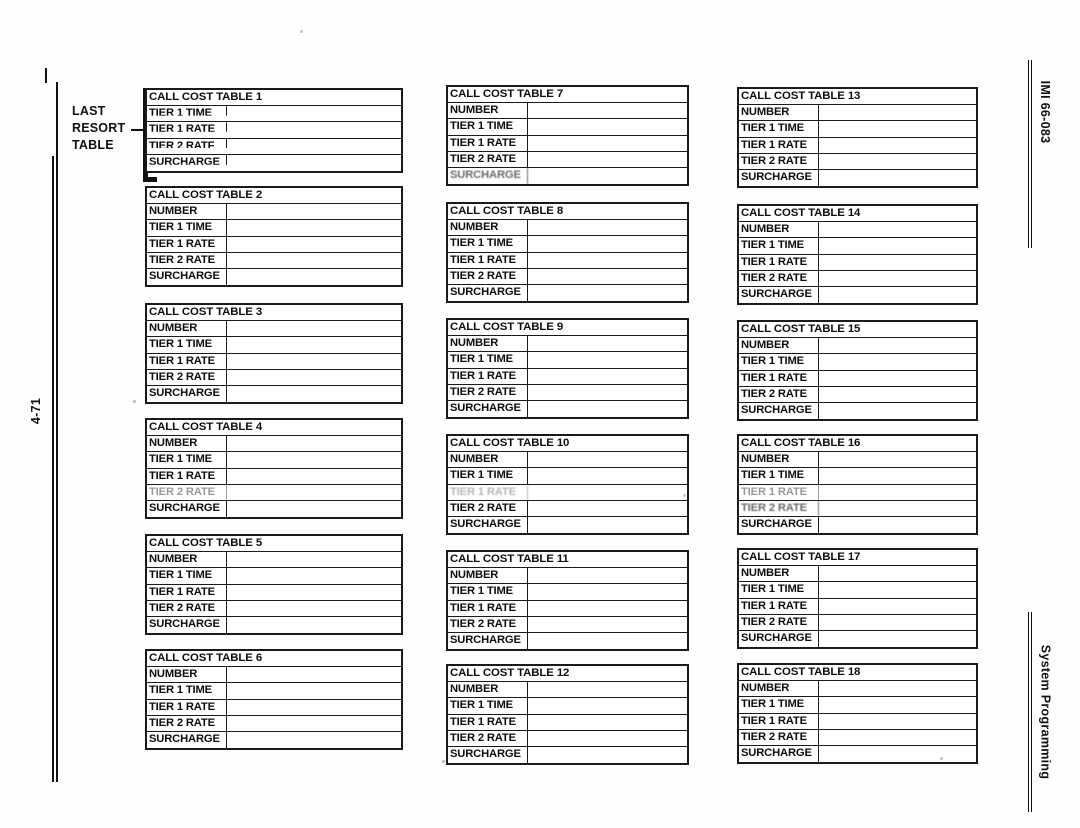  I want to click on table-row: TIER 1 RATE, so click(857, 492).